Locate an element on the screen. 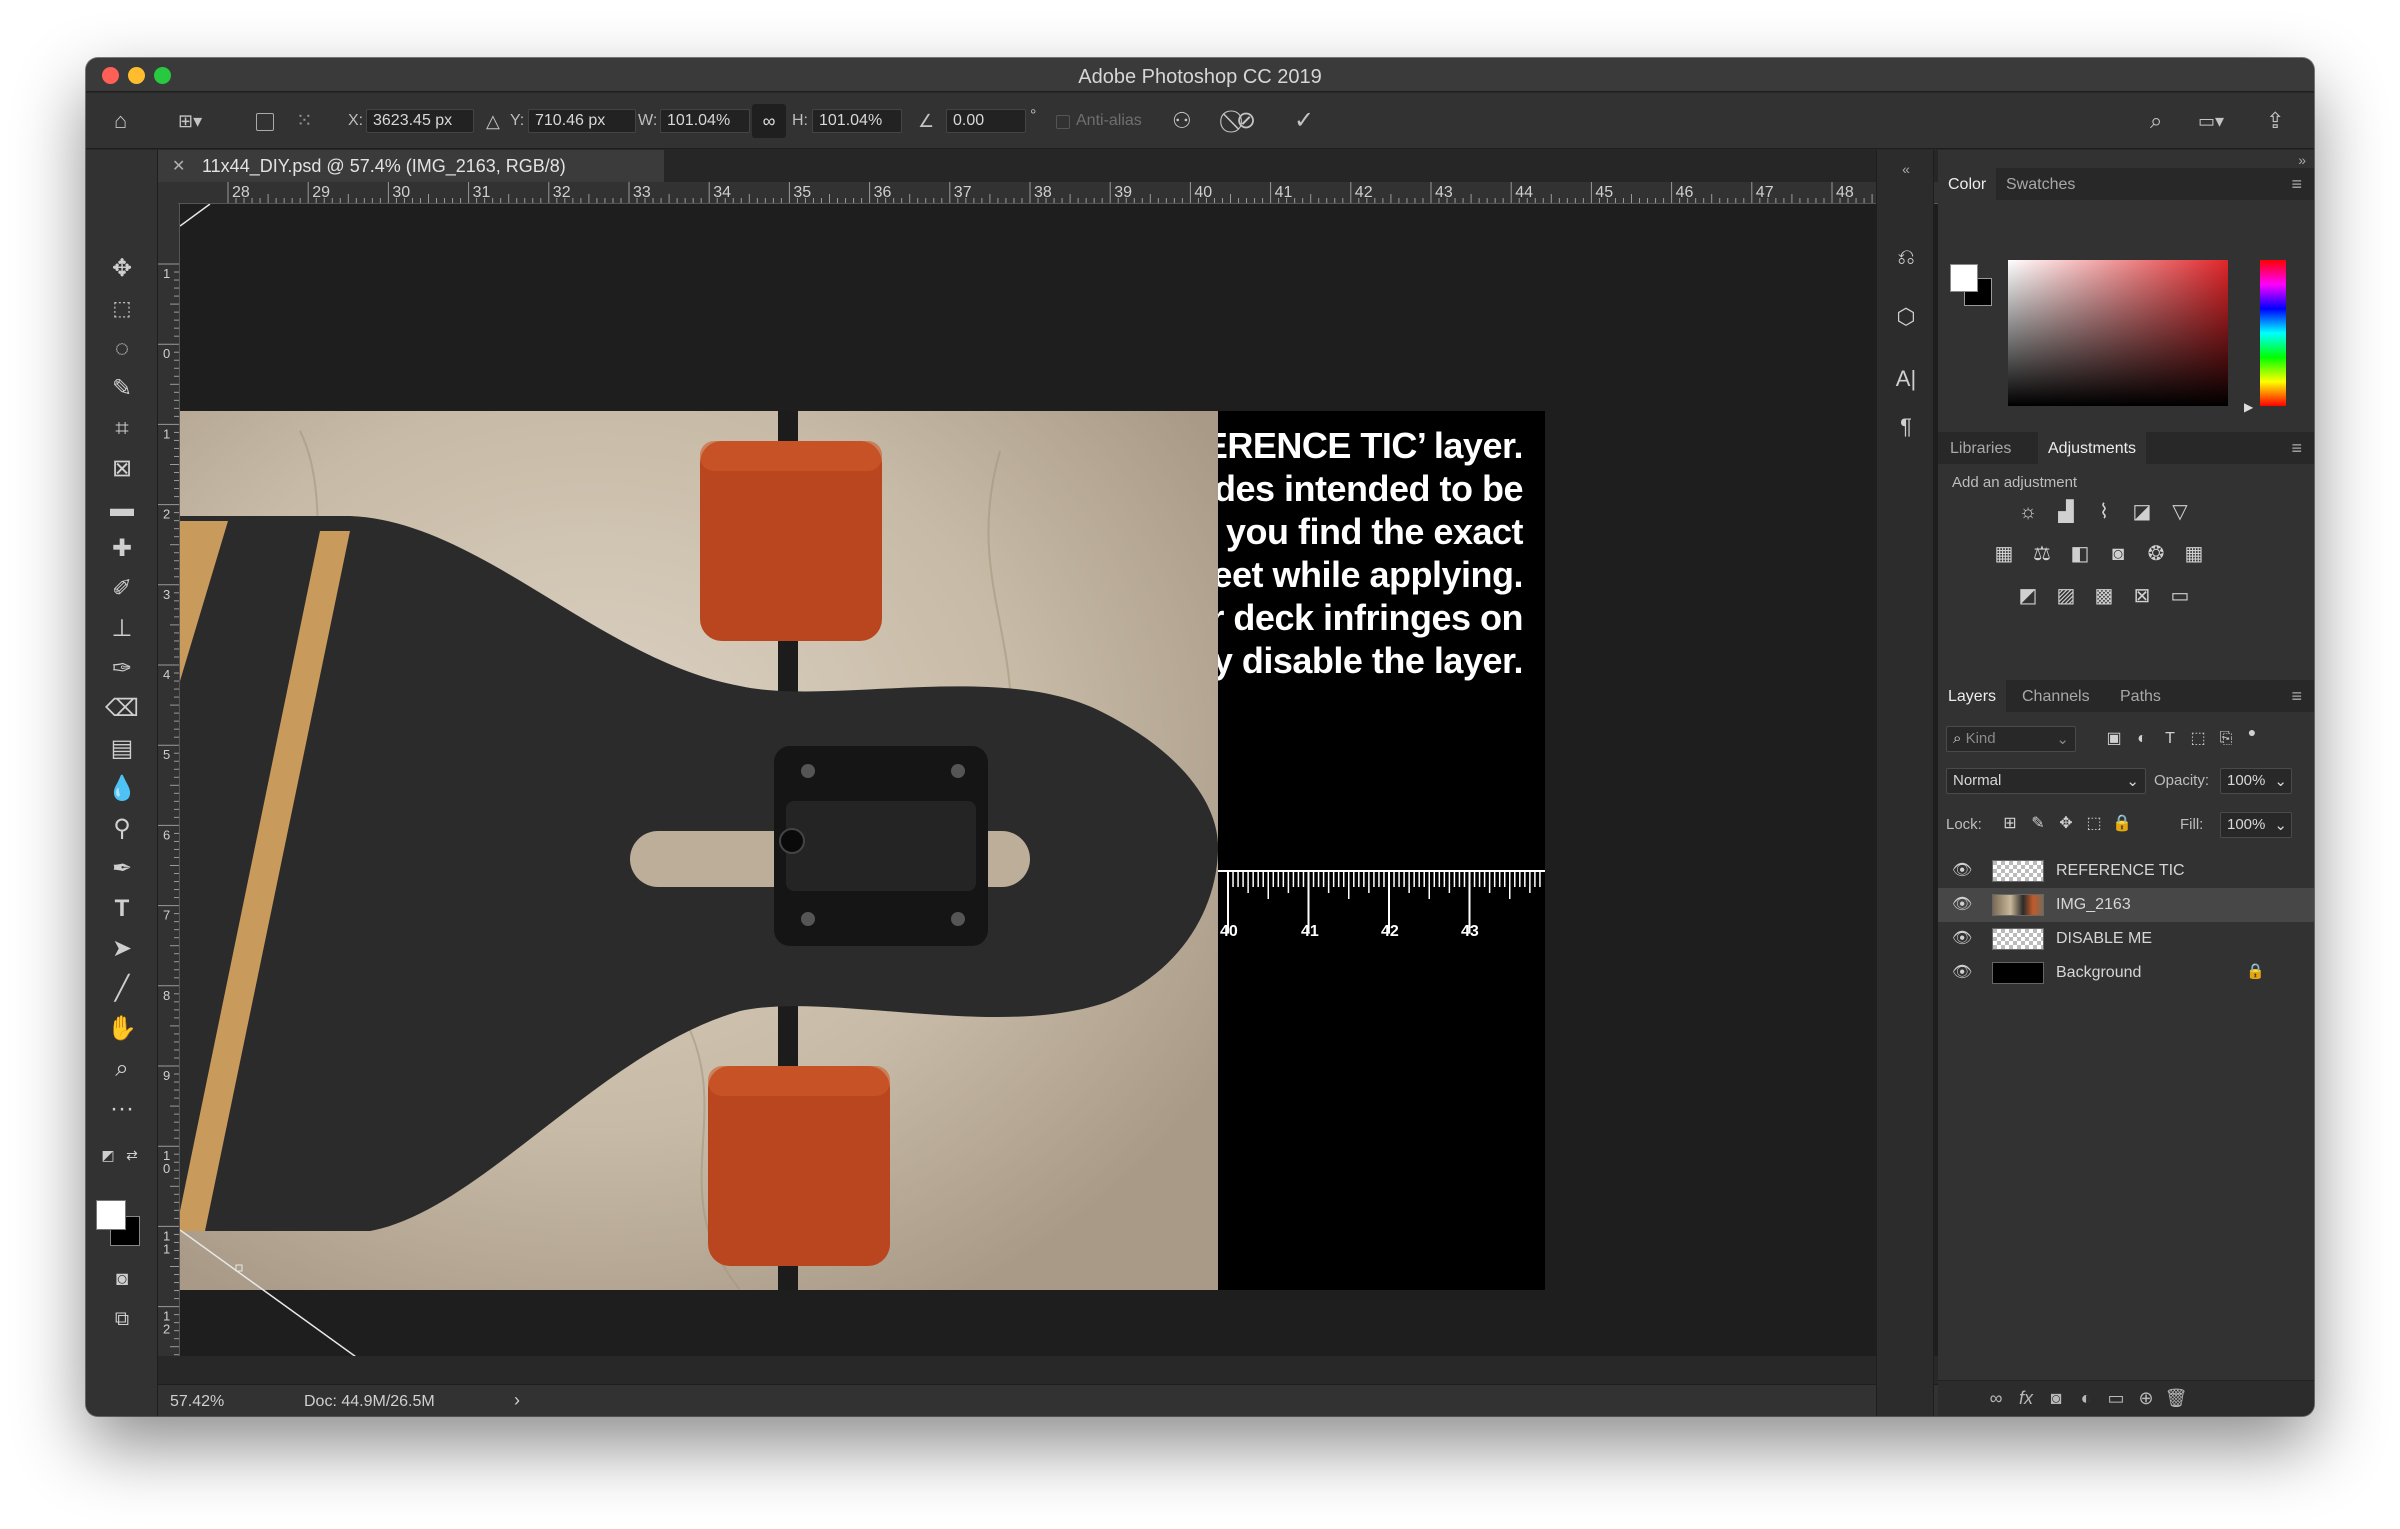 This screenshot has height=1529, width=2400. hue-saturation-icon: ▦ is located at coordinates (2004, 554).